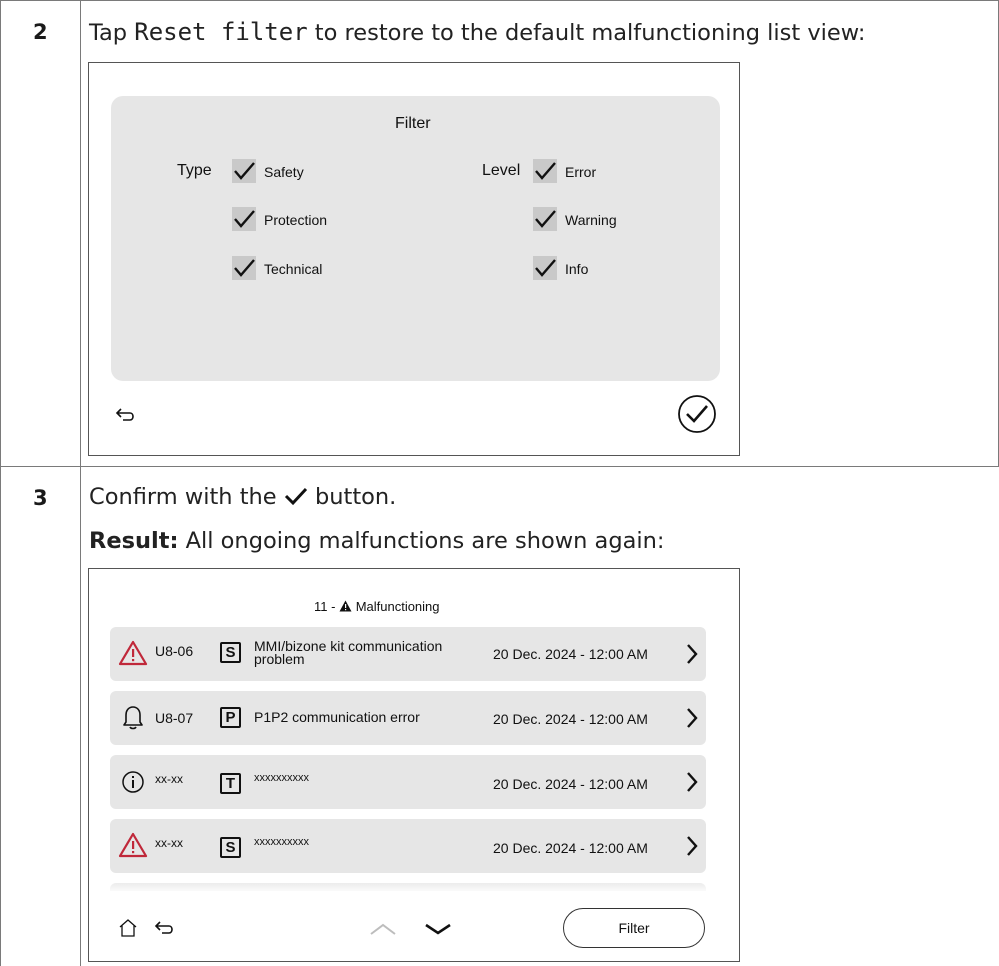 The height and width of the screenshot is (966, 999). Describe the element at coordinates (133, 718) in the screenshot. I see `bell-icon` at that location.